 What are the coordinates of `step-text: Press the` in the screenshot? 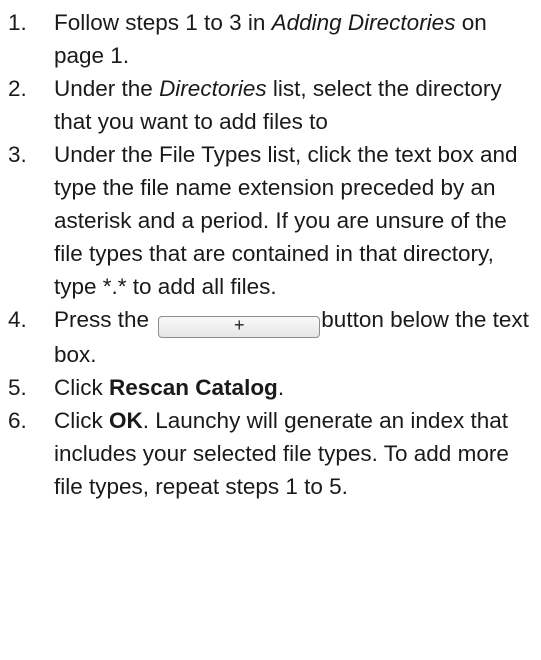 It's located at (105, 319).